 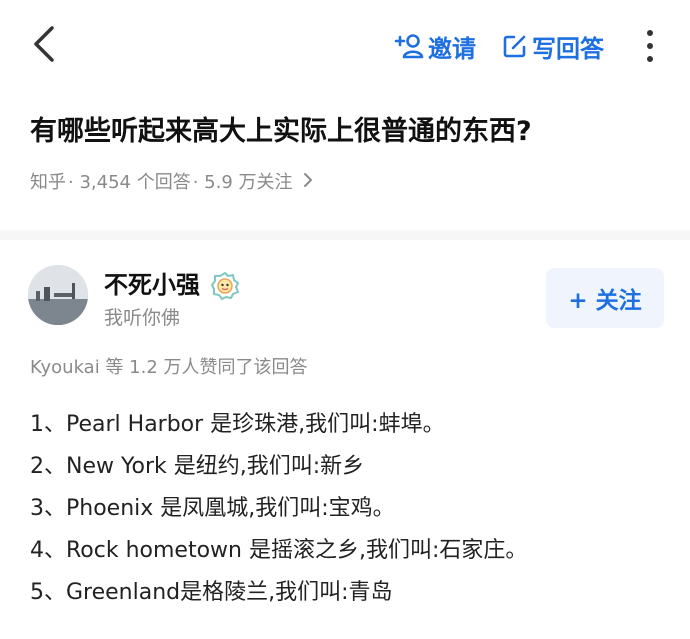 I want to click on chevron-left-icon, so click(x=44, y=44).